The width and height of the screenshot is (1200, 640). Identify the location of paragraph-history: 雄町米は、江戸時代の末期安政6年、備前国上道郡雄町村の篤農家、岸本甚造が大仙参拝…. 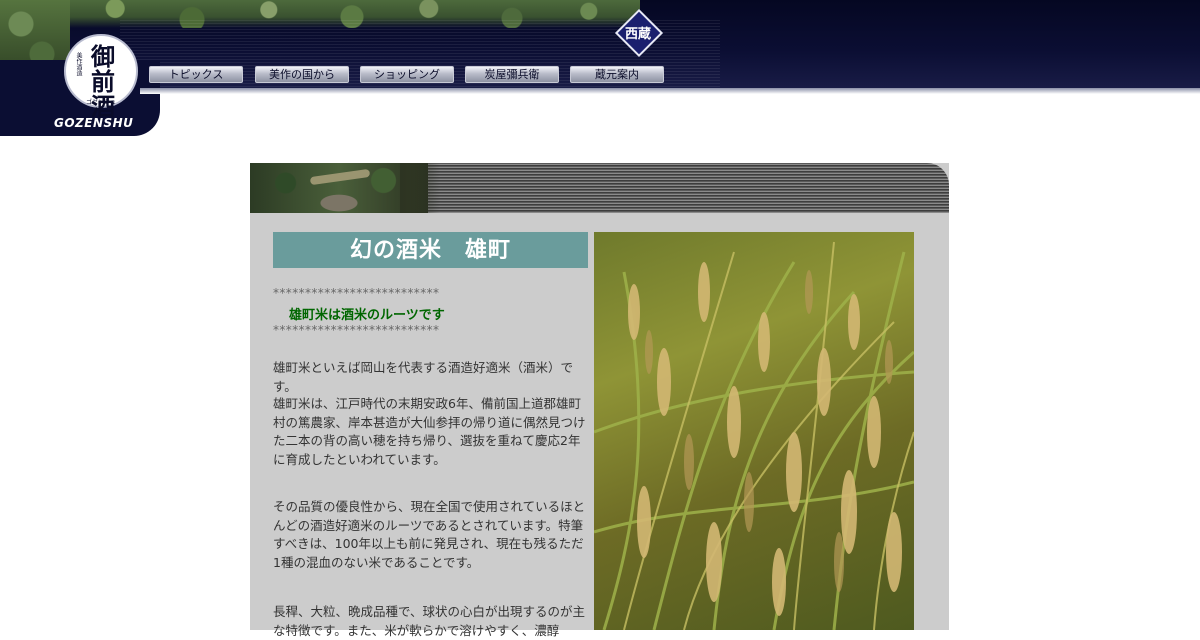
(429, 431).